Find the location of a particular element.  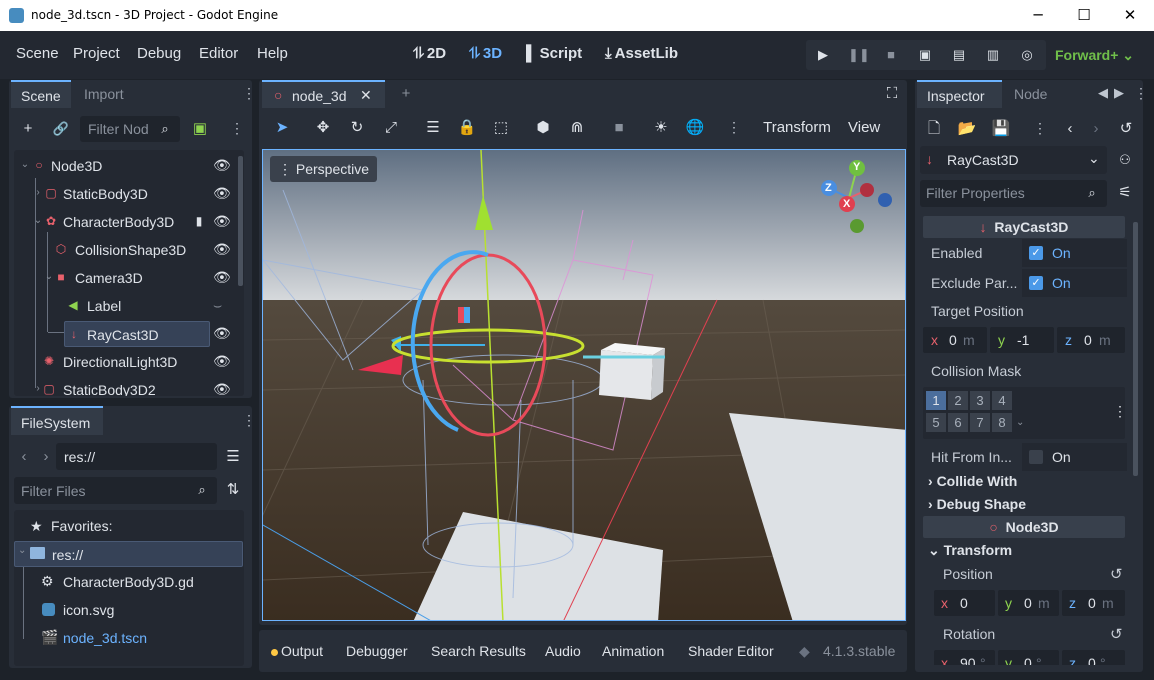

dock-move-left-icon: ◀ is located at coordinates (1103, 93).